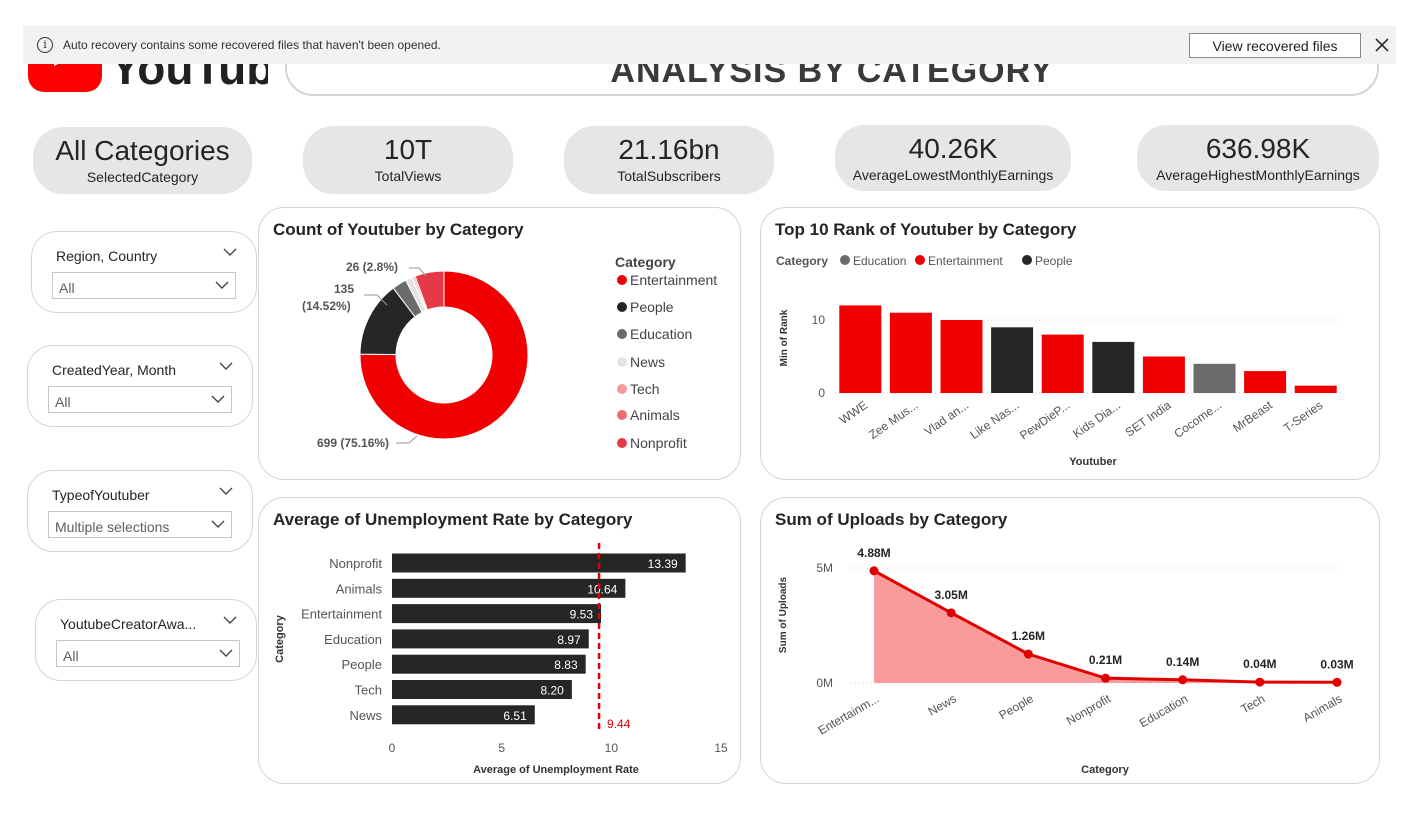 The width and height of the screenshot is (1422, 822). Describe the element at coordinates (1323, 707) in the screenshot. I see `x-tick-label: Animals` at that location.